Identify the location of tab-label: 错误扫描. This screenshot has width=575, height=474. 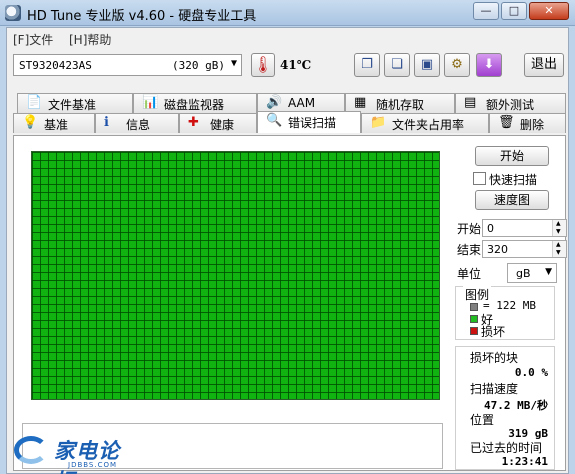
(312, 123).